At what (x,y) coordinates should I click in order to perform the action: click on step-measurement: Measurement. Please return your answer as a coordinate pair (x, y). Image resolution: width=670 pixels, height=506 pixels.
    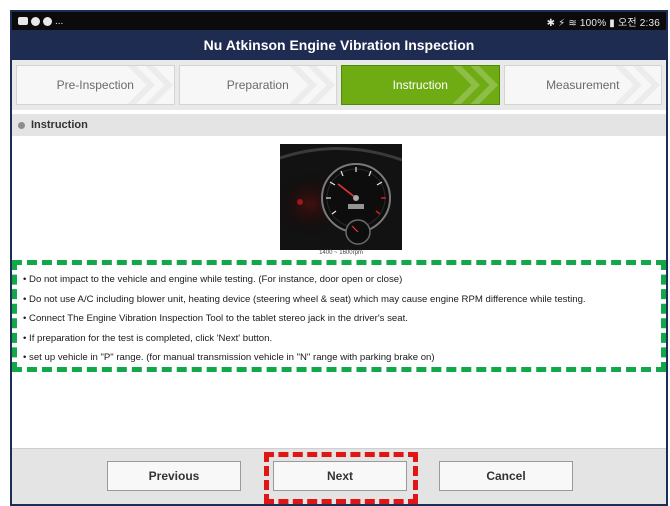
    Looking at the image, I should click on (582, 85).